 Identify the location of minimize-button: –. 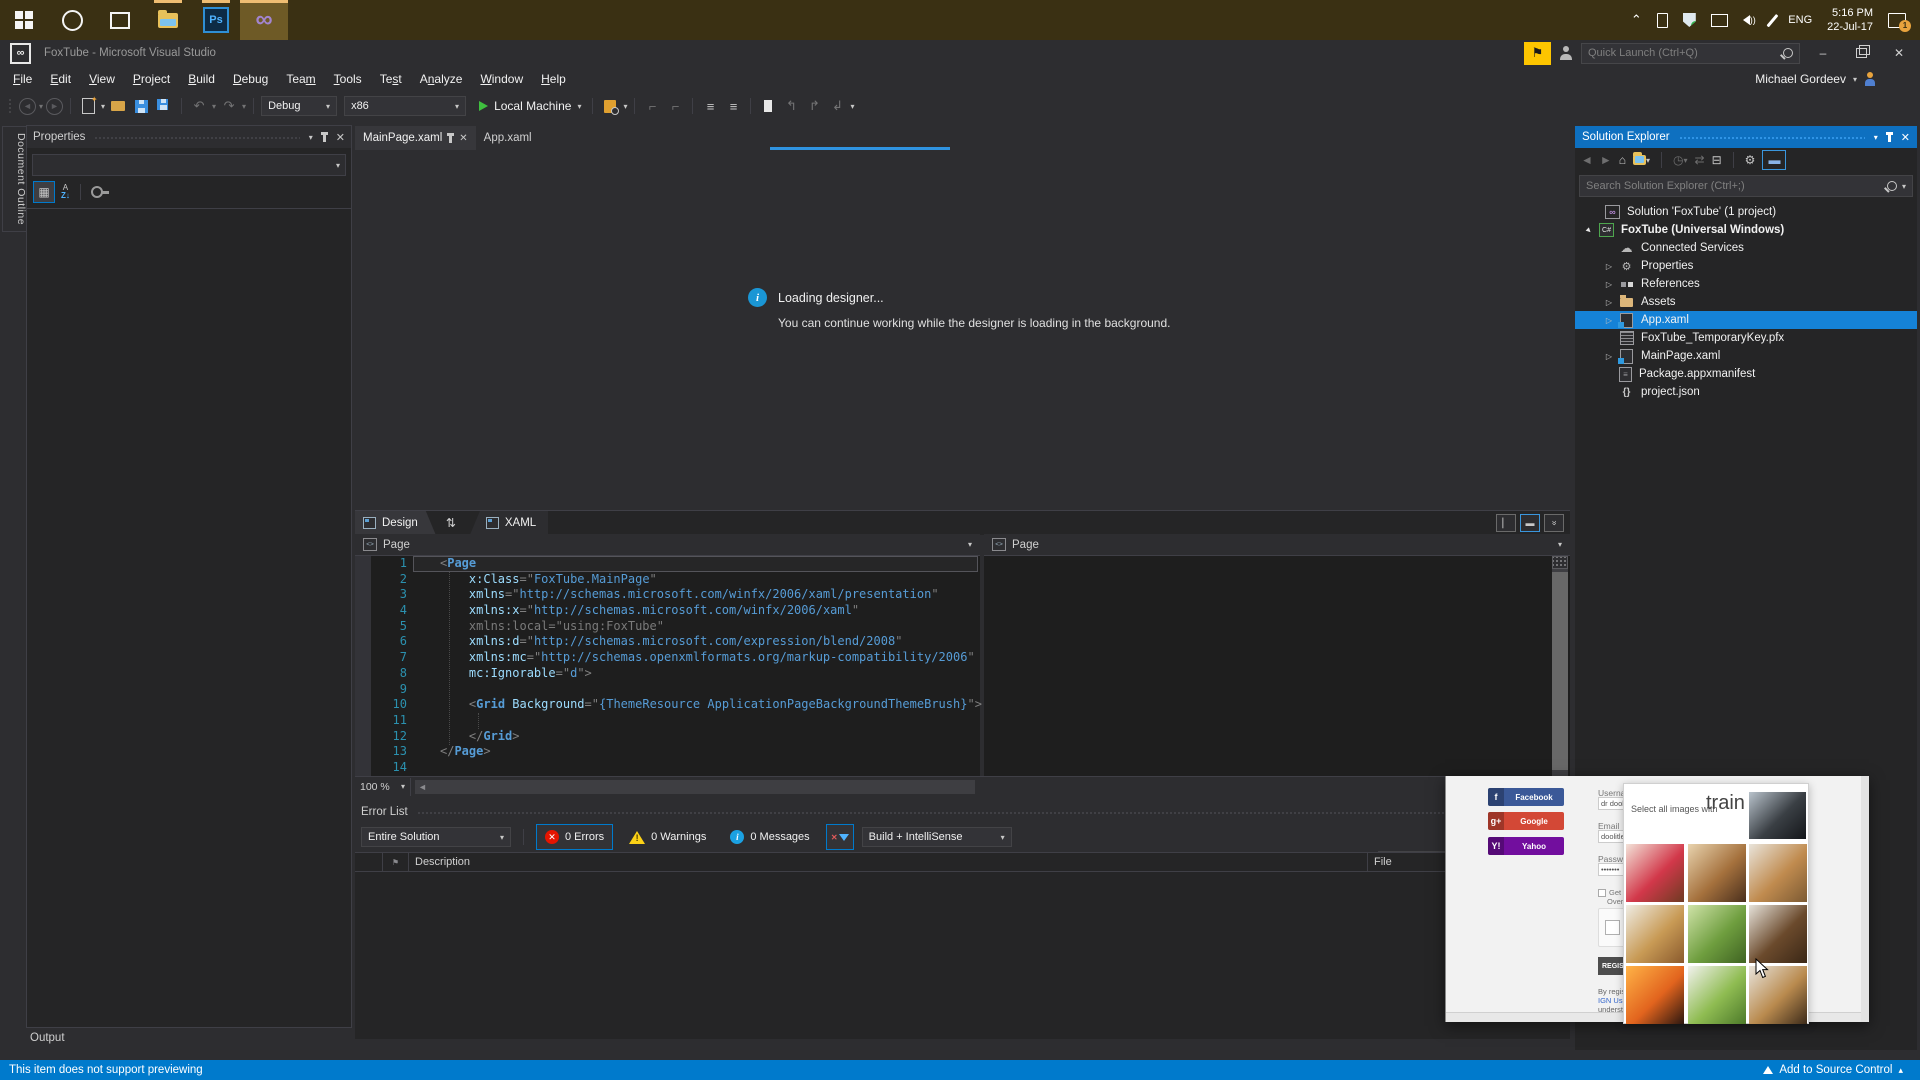
(1823, 53).